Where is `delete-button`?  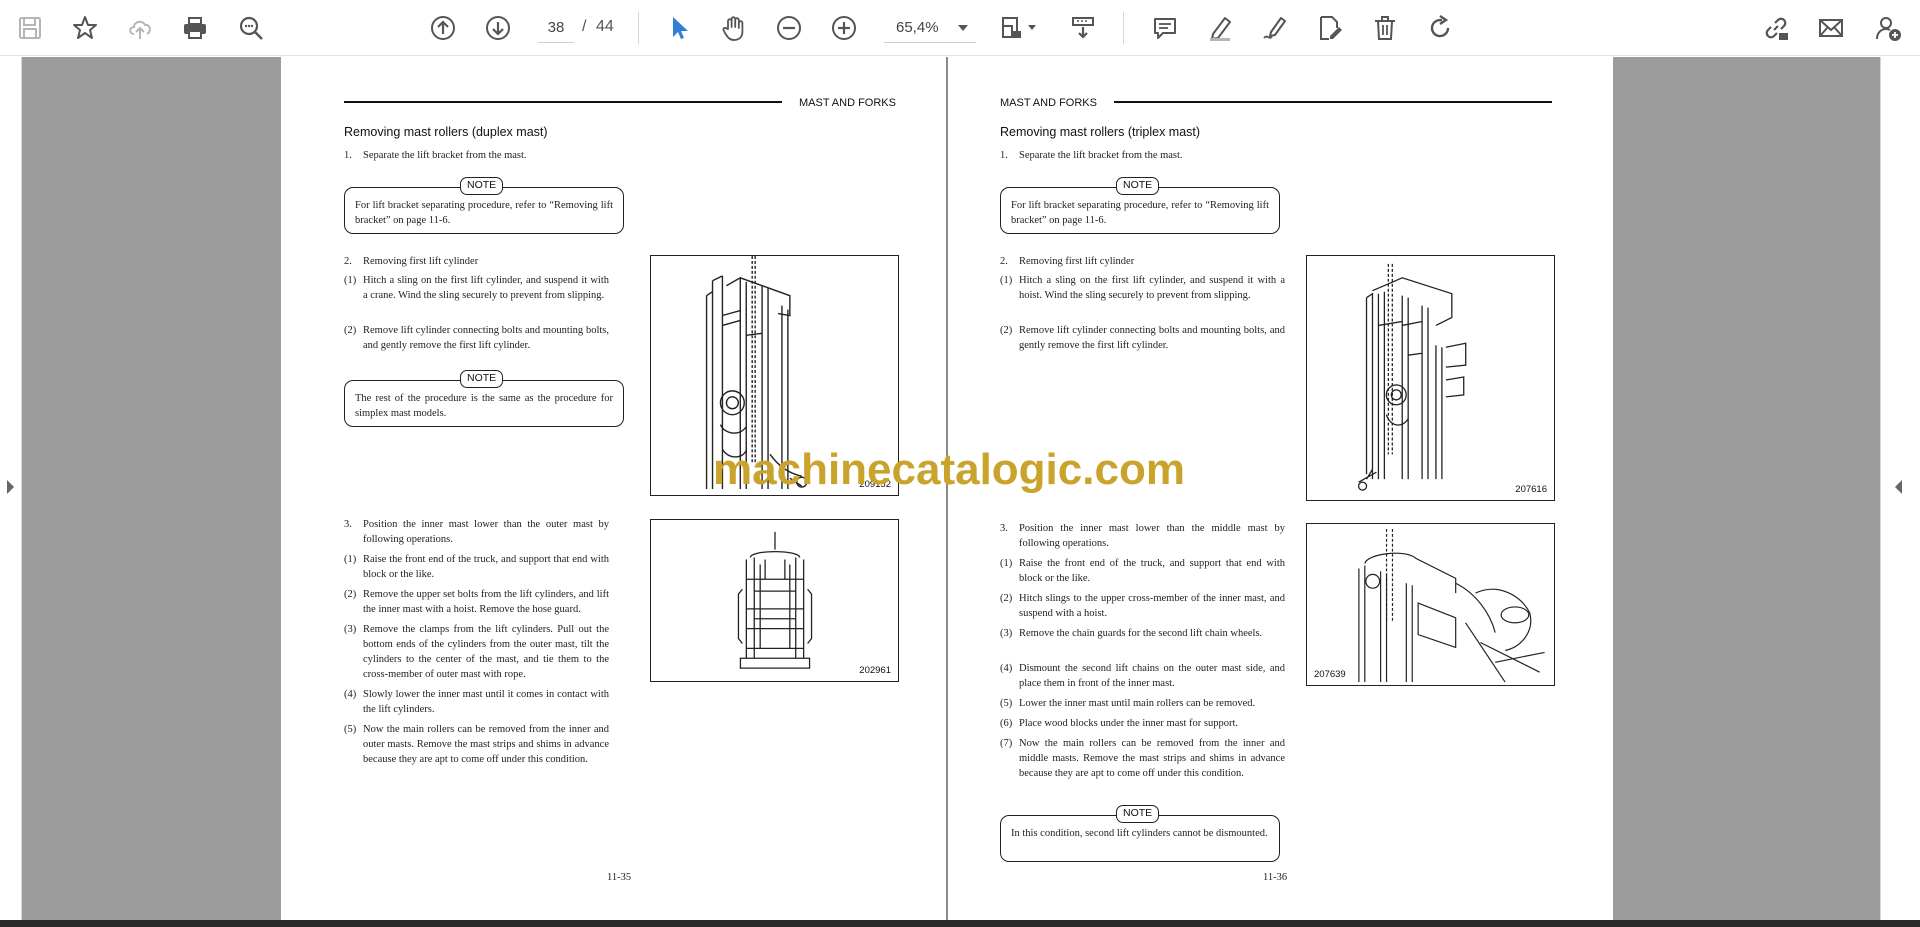
delete-button is located at coordinates (1385, 28).